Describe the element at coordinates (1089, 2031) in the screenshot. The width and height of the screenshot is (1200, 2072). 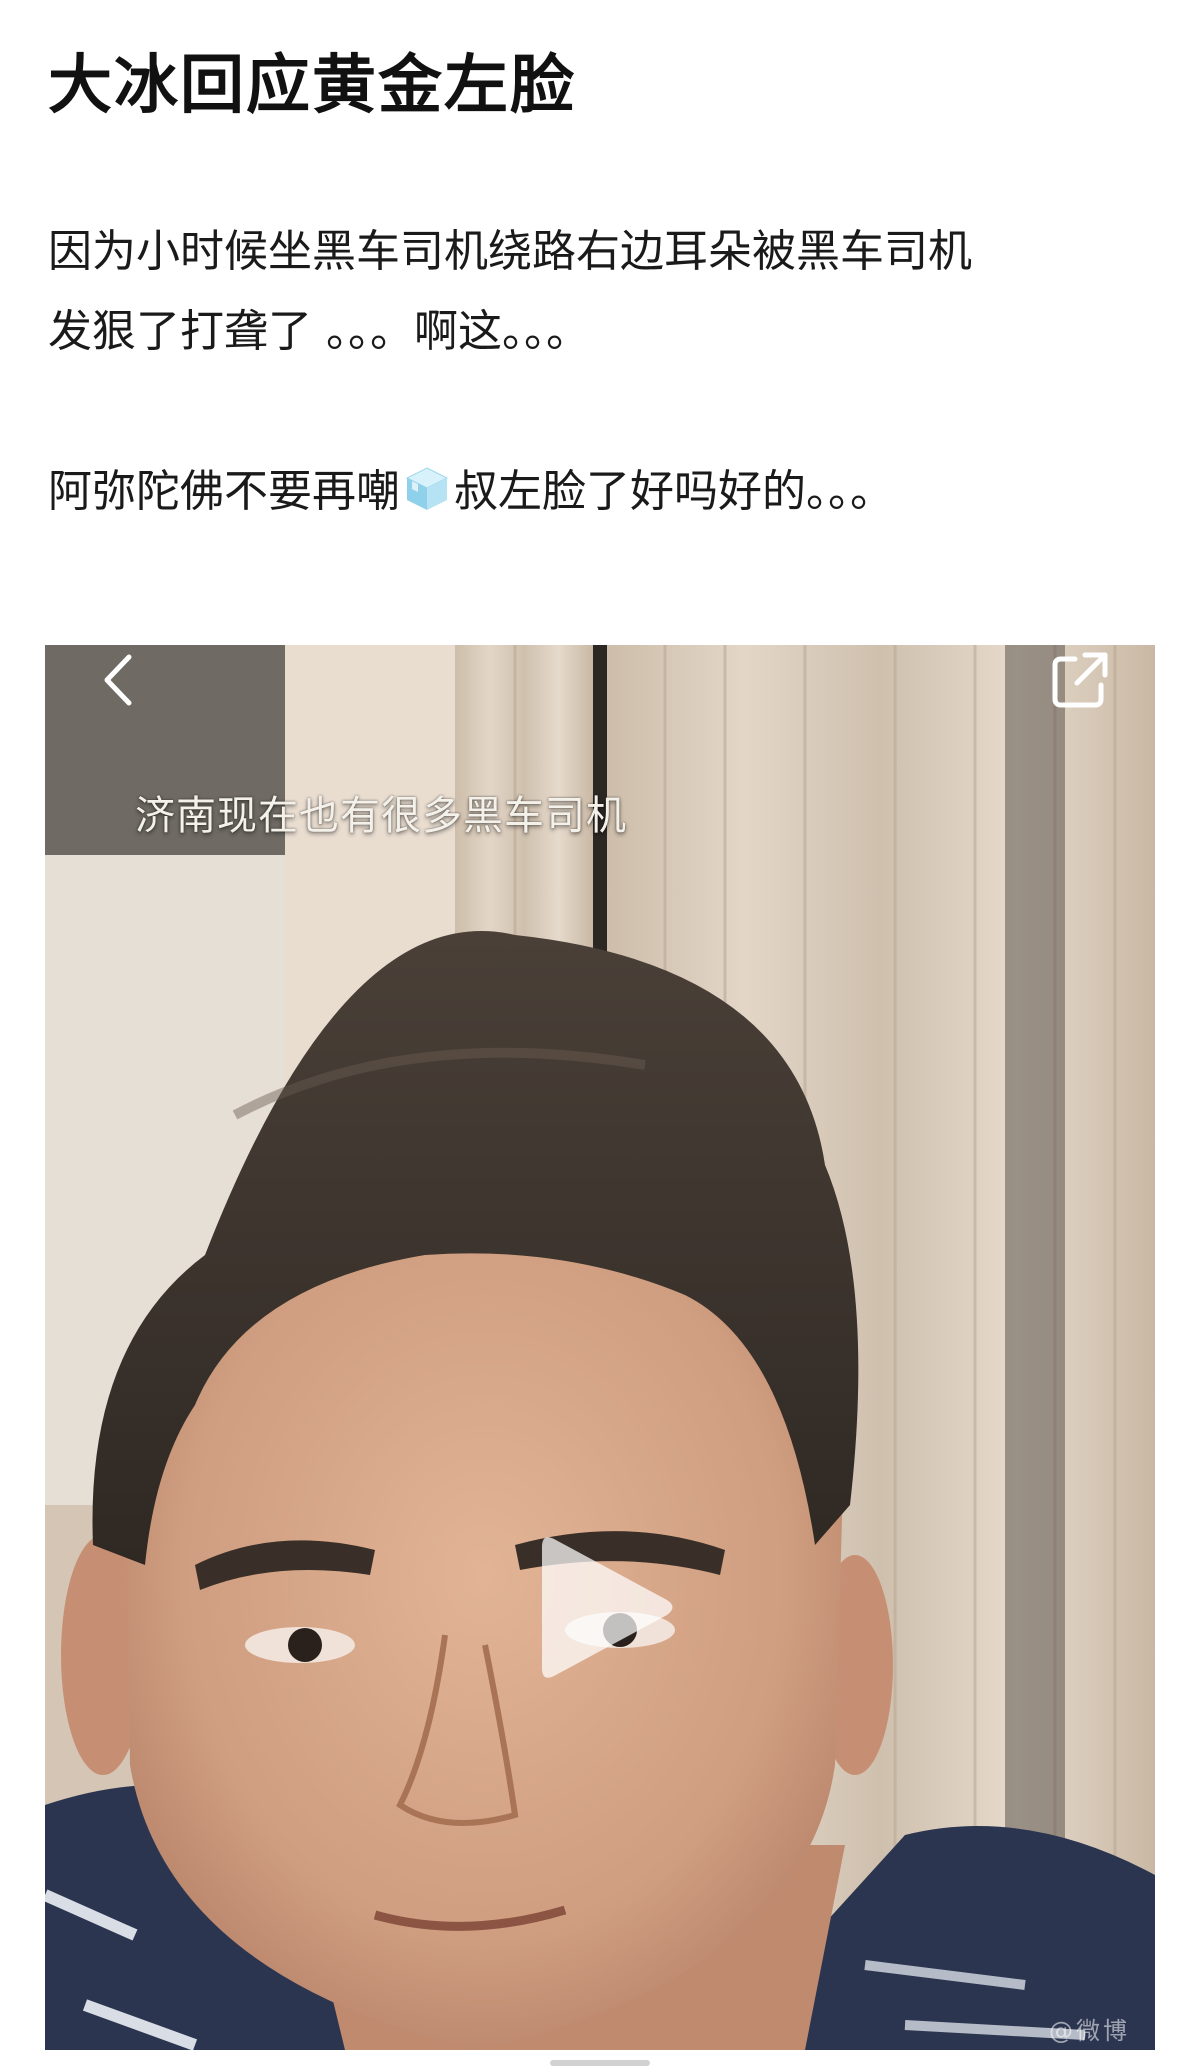
I see `watermark: @微博` at that location.